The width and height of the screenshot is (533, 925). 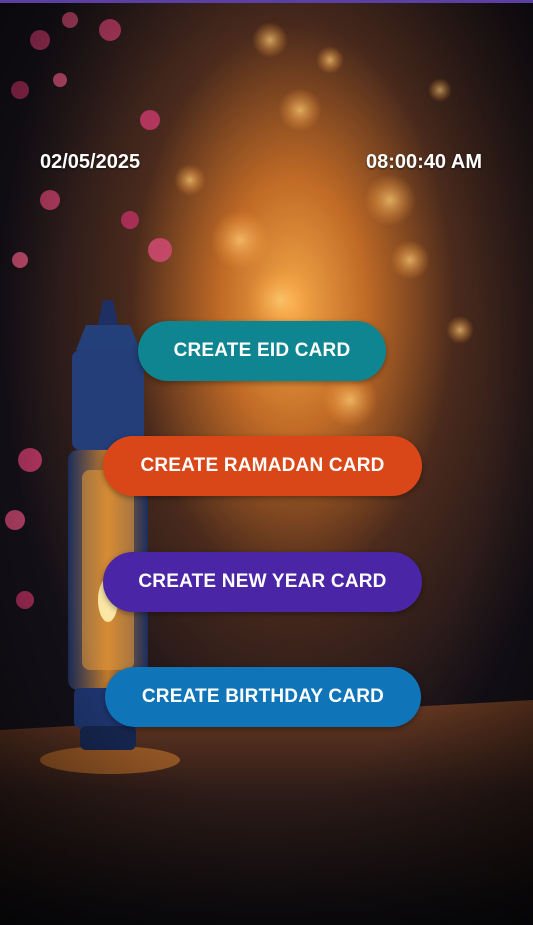 I want to click on date-display: 02/05/2025, so click(x=90, y=162).